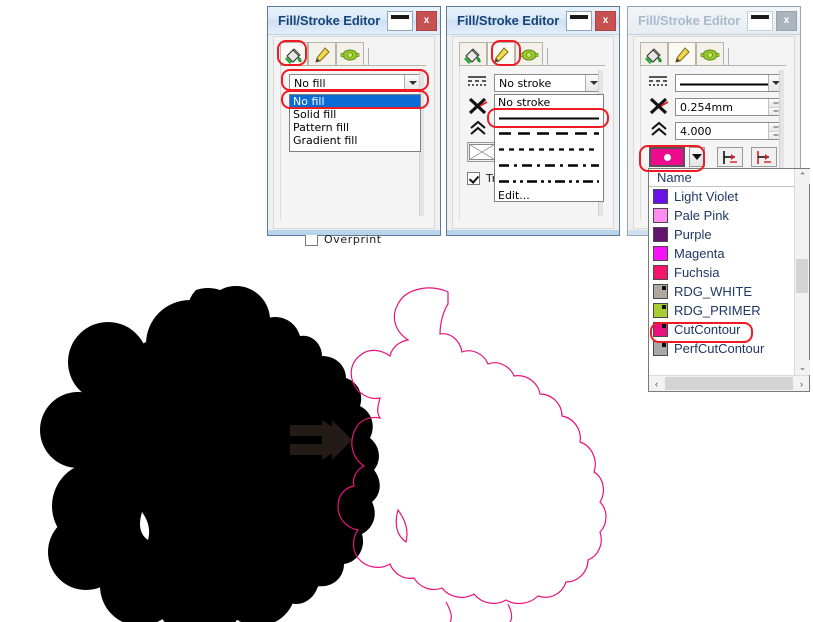 The height and width of the screenshot is (622, 813). I want to click on list-item: RDG_WHITE, so click(721, 291).